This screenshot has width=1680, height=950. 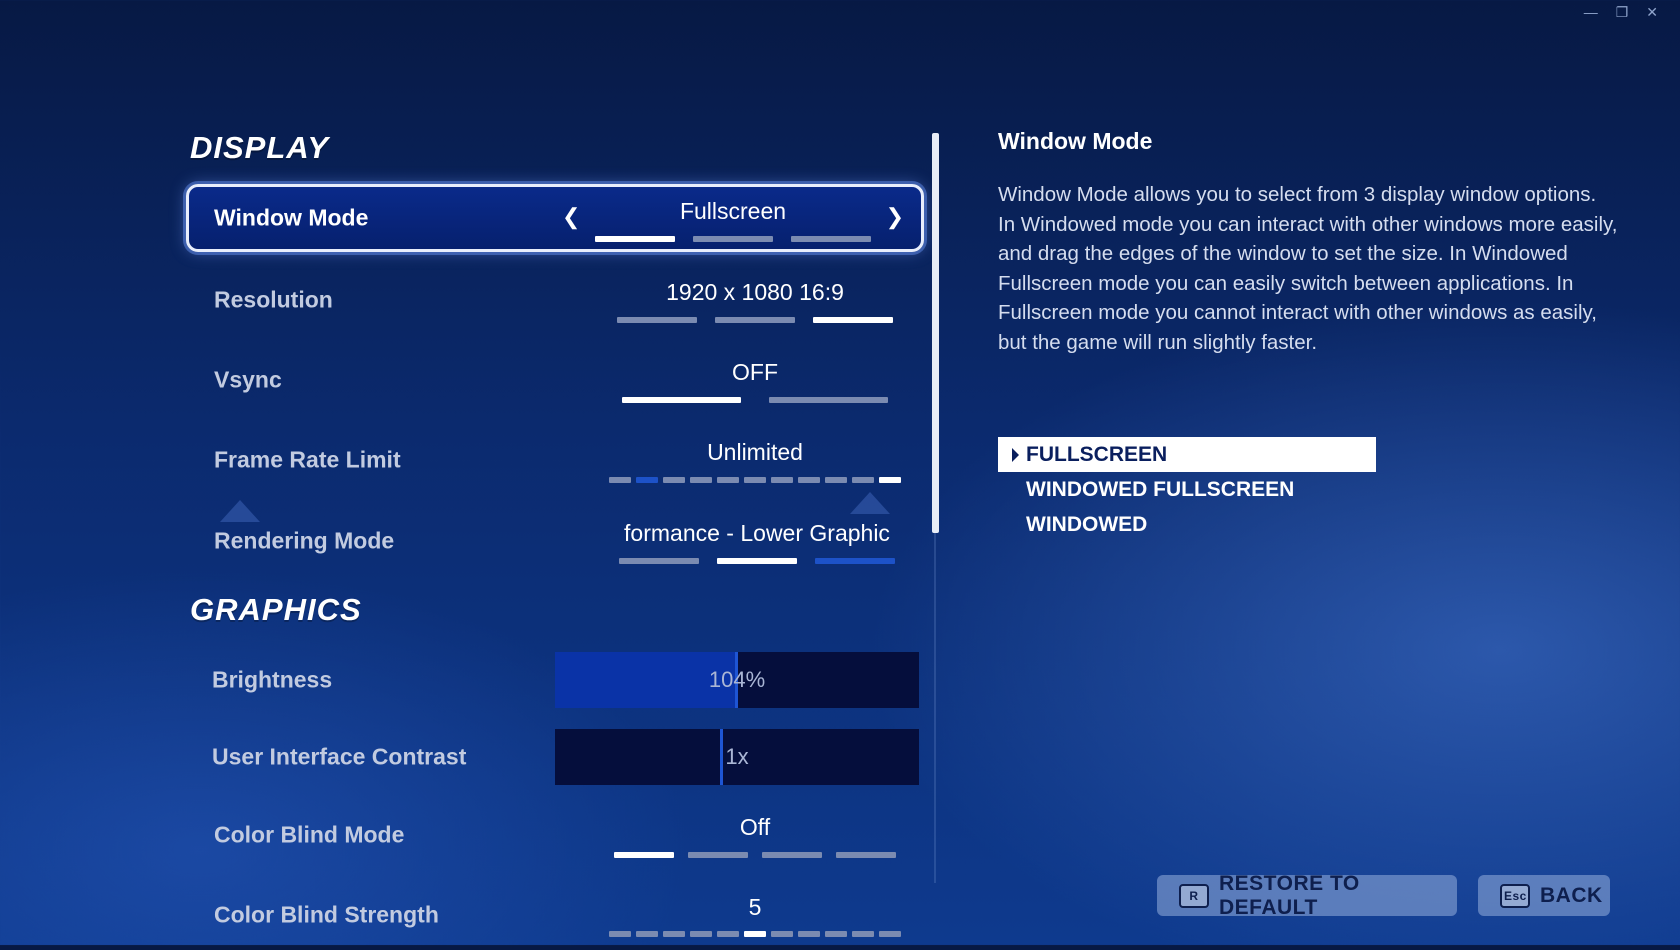 What do you see at coordinates (304, 540) in the screenshot?
I see `rendering-mode-label: Rendering Mode` at bounding box center [304, 540].